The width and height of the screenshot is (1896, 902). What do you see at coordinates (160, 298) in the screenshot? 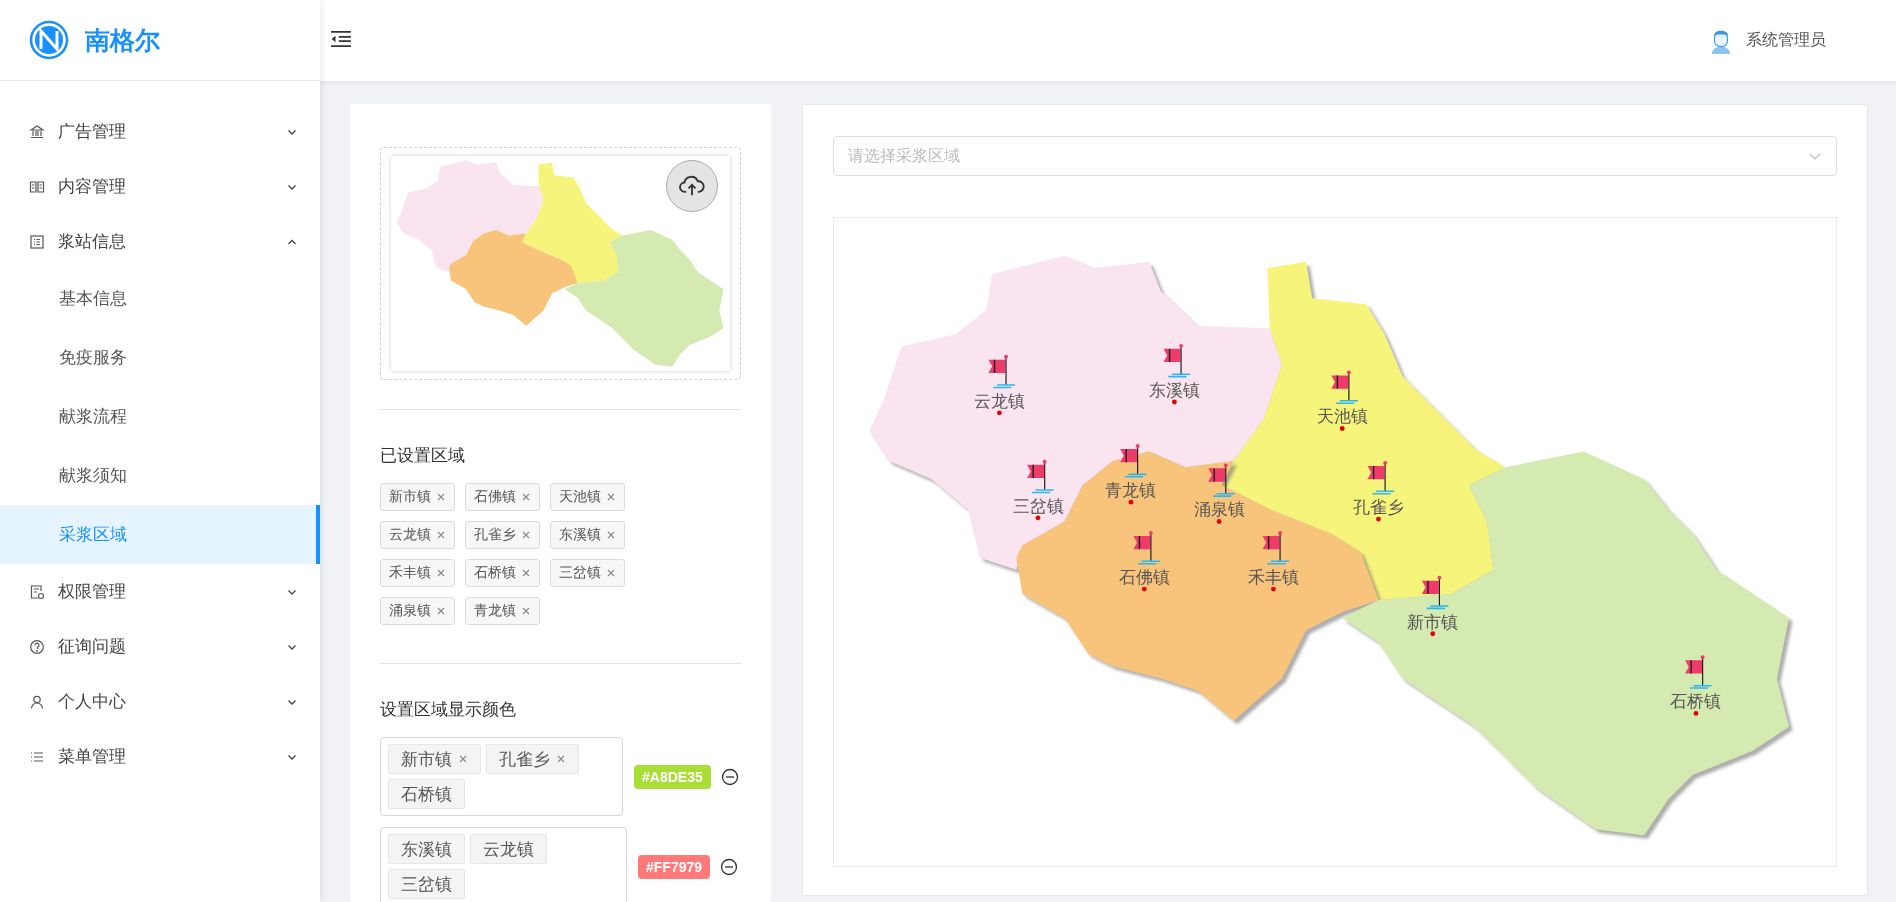
I see `submenu-item: 基本信息` at bounding box center [160, 298].